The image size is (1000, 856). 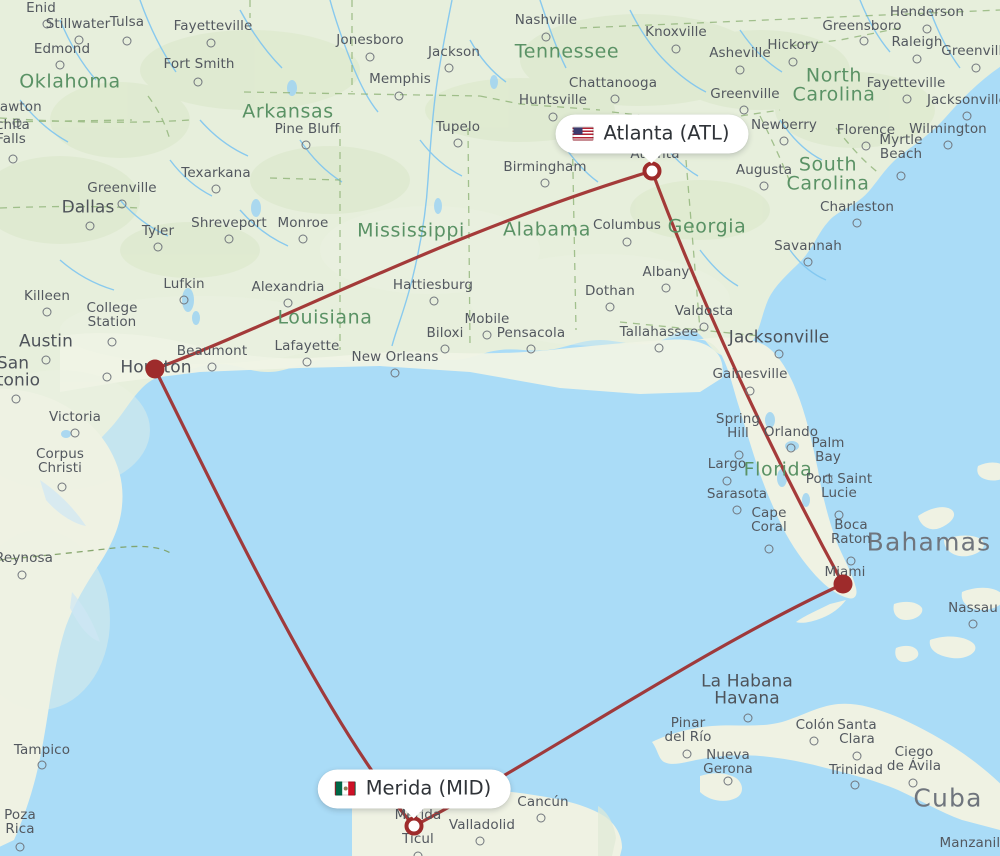 I want to click on tooltip-atlanta: Atlanta (ATL), so click(x=652, y=138).